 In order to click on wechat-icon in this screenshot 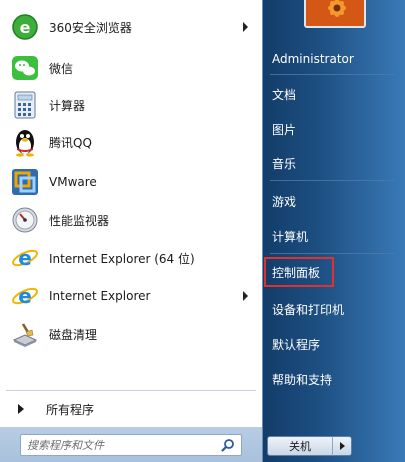, I will do `click(25, 68)`.